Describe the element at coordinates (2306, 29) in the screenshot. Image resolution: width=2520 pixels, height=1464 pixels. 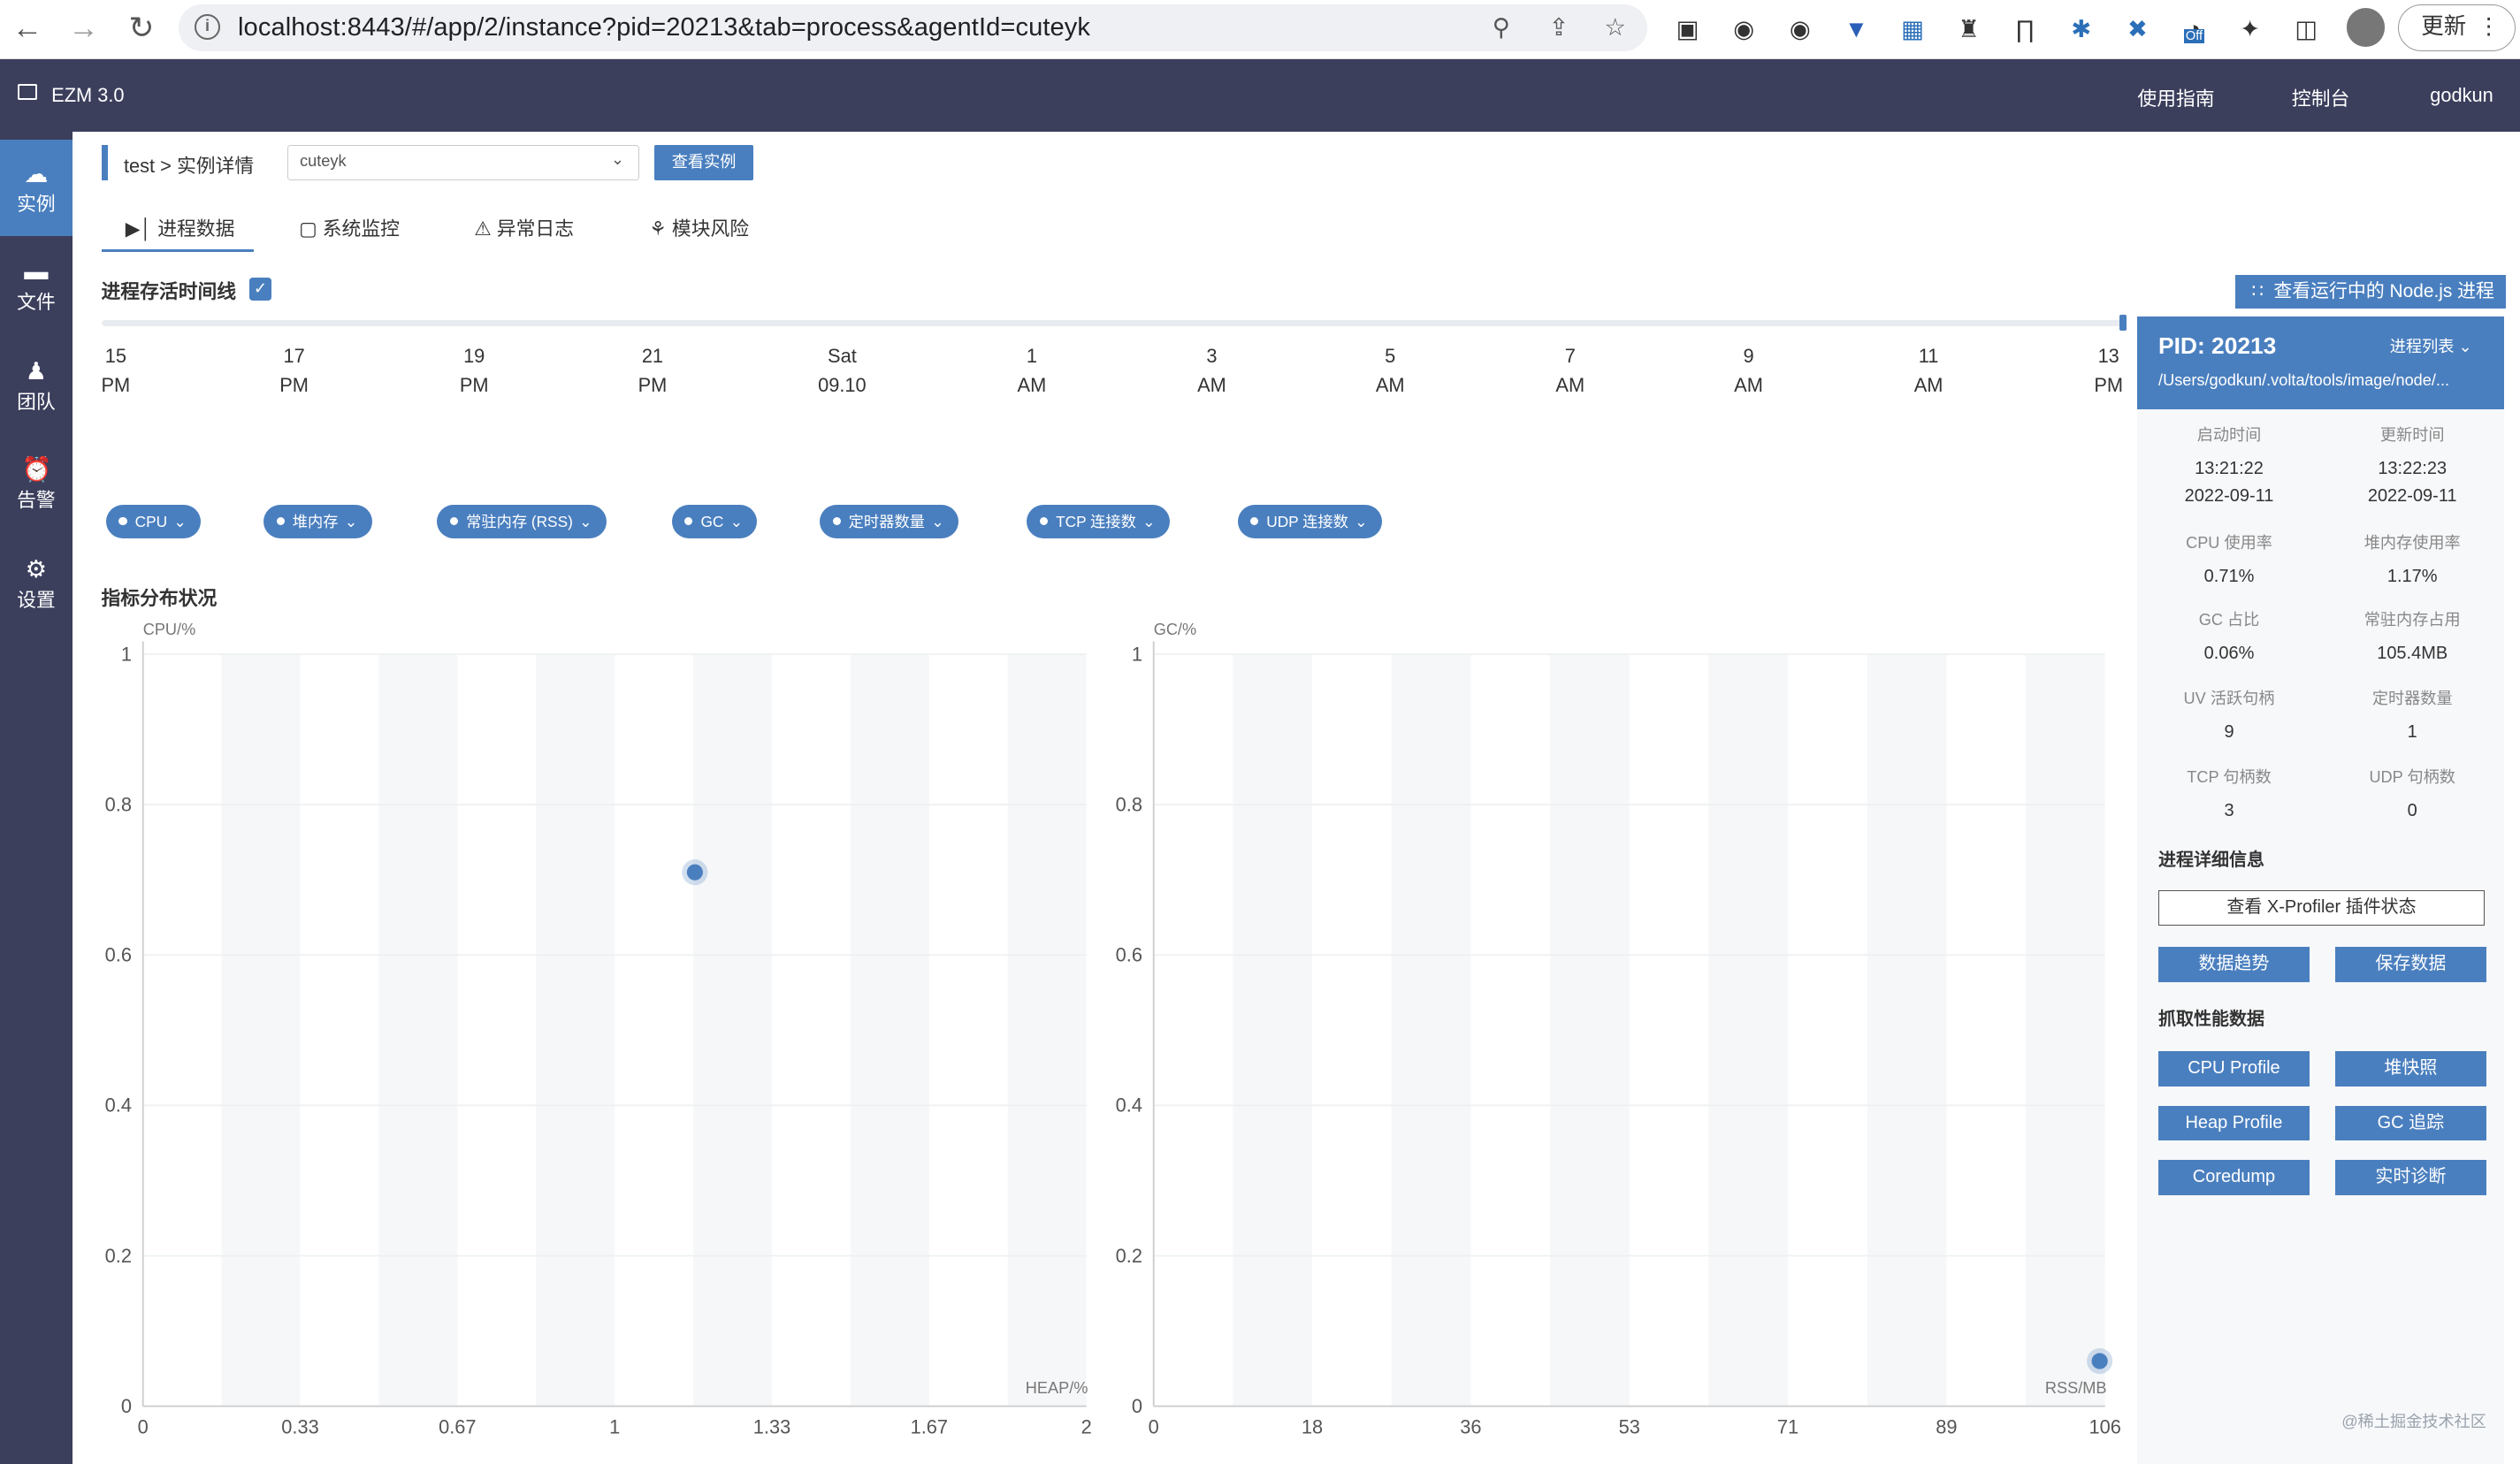
I see `side-panel-icon: ◫` at that location.